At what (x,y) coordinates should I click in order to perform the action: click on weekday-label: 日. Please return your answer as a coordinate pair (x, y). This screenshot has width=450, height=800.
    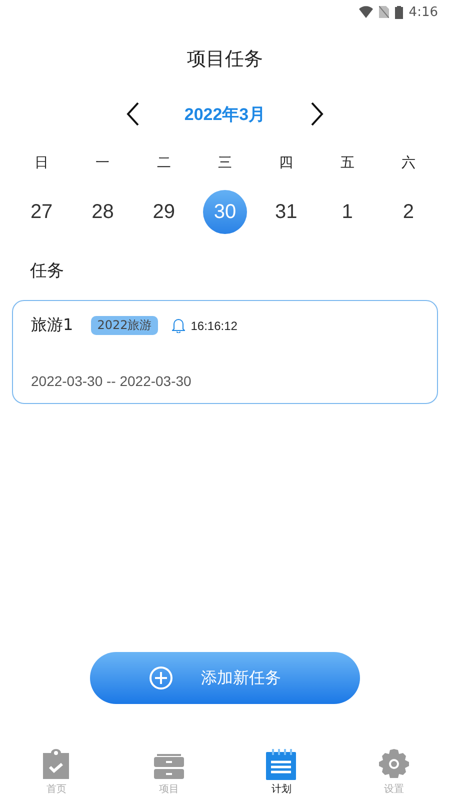
    Looking at the image, I should click on (41, 163).